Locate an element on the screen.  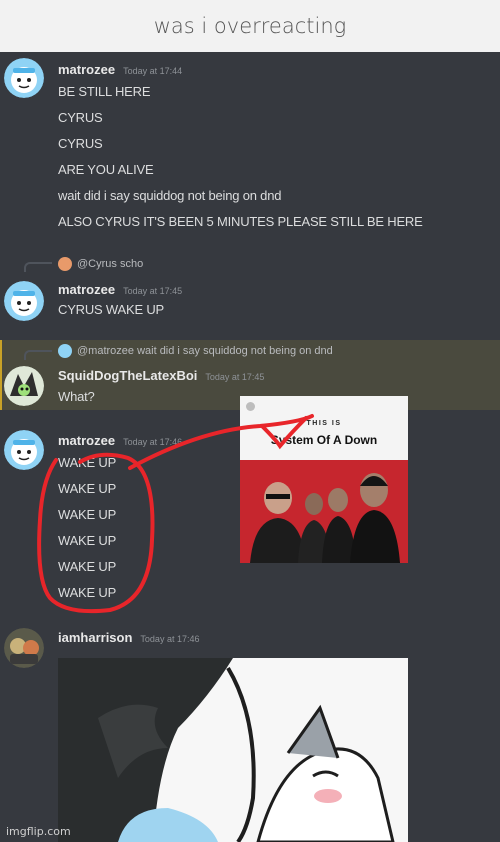
message-author: SquidDogTheLatexBoi Today at 17:45 is located at coordinates (161, 375).